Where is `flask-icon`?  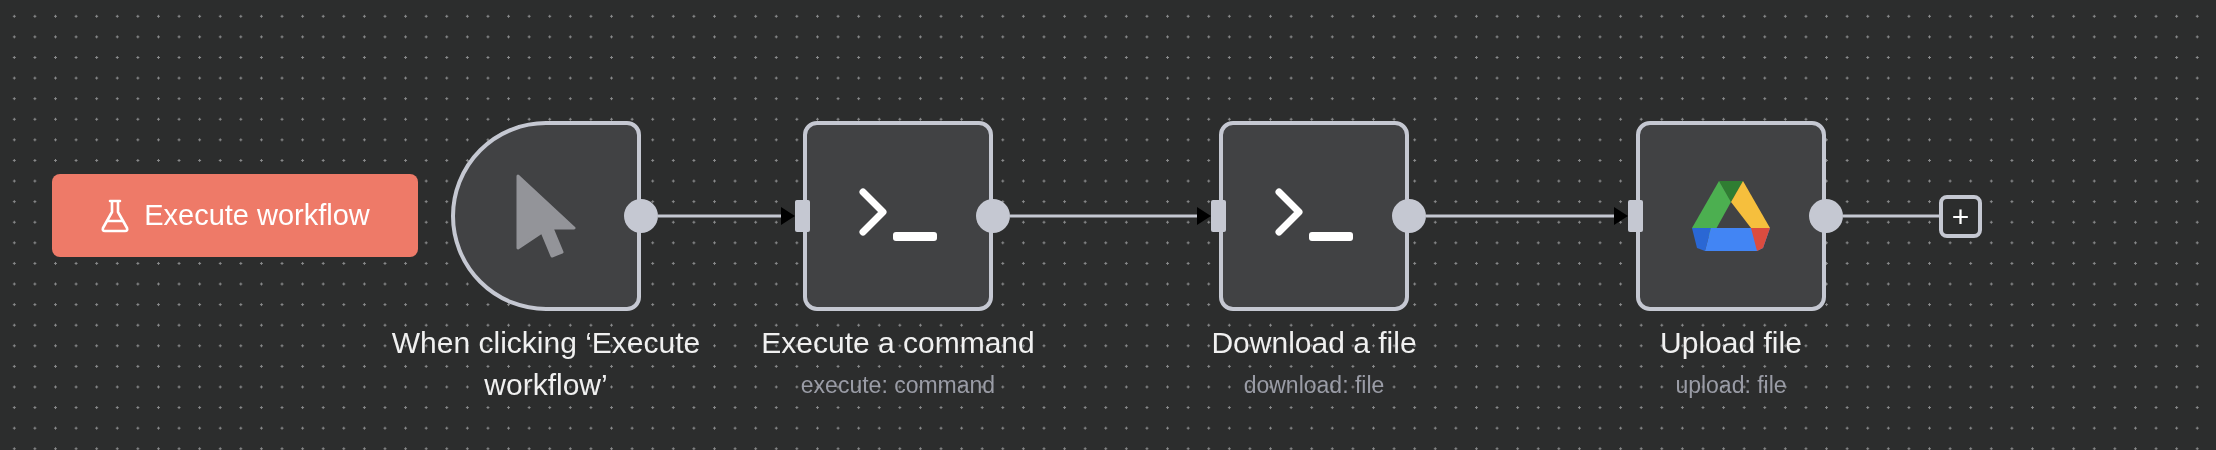 flask-icon is located at coordinates (115, 215).